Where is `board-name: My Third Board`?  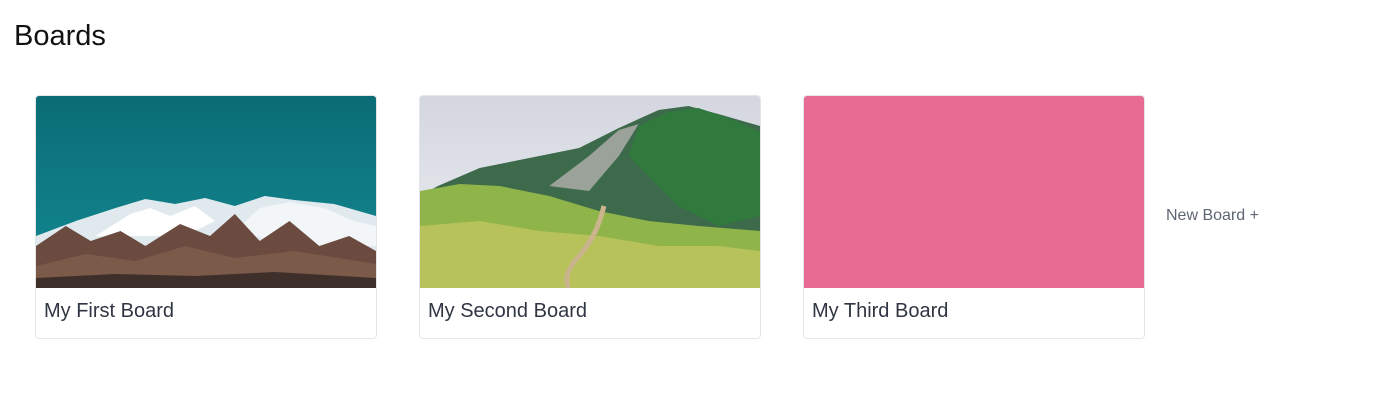
board-name: My Third Board is located at coordinates (880, 311).